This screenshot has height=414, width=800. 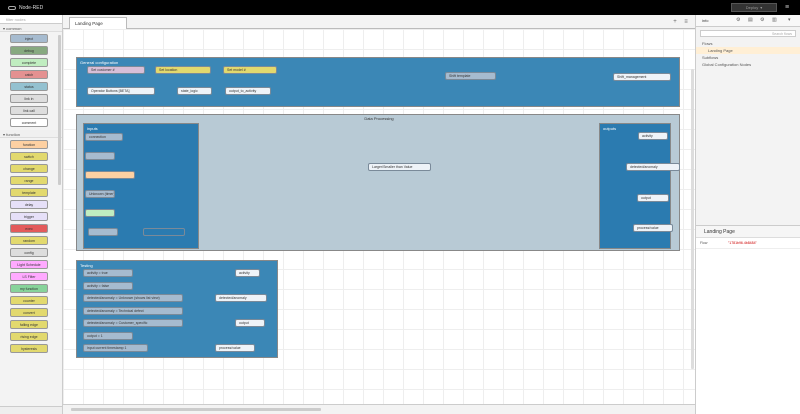 I want to click on debug-icon: ⚙, so click(x=738, y=20).